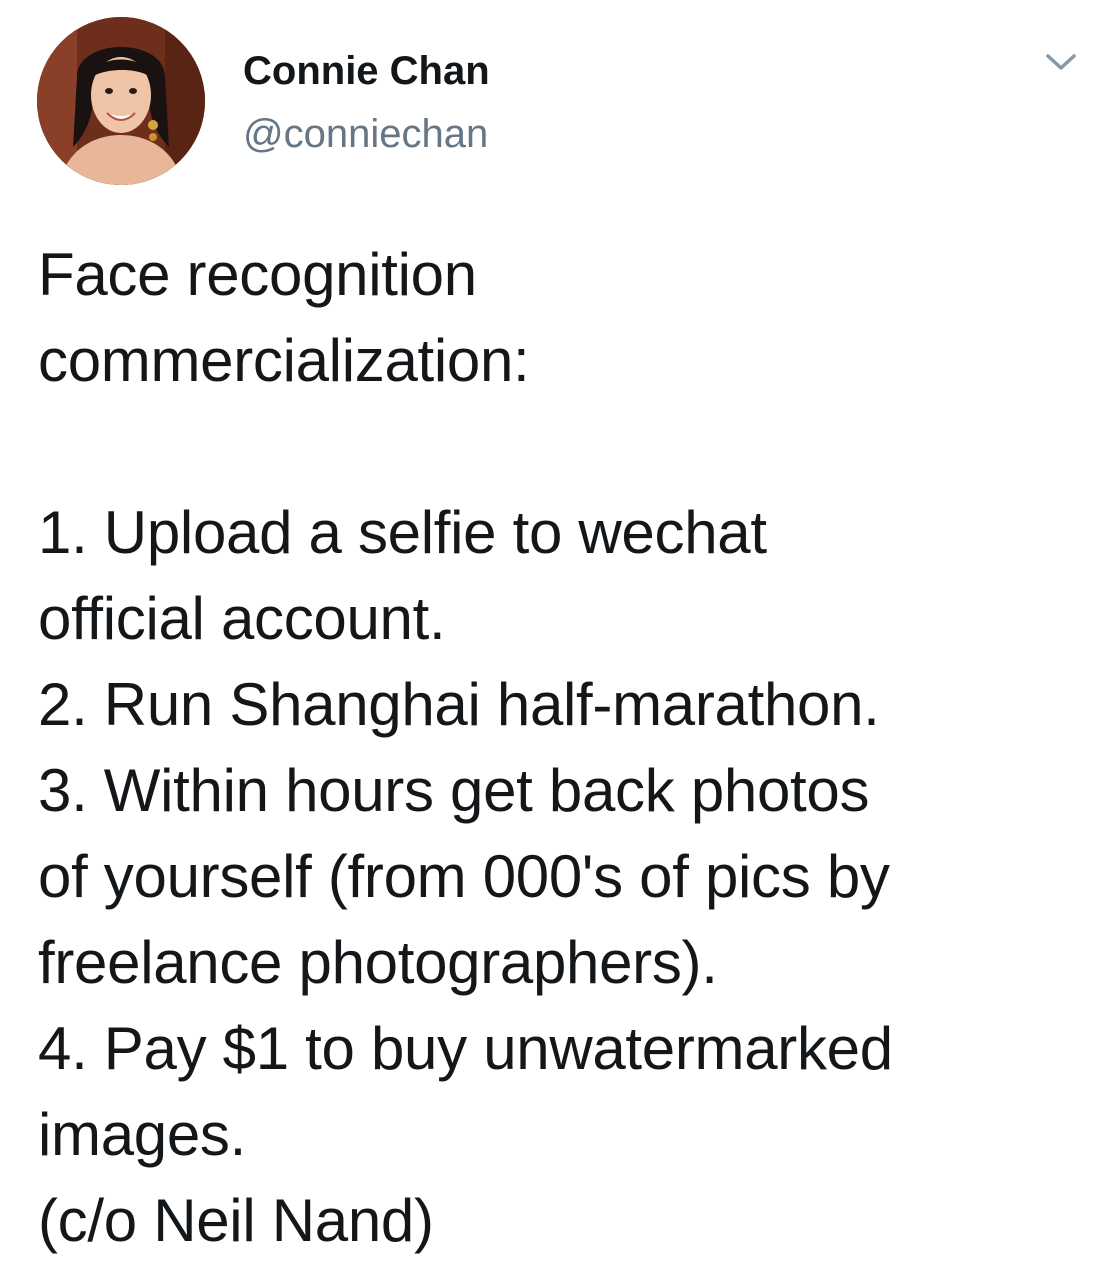 The height and width of the screenshot is (1280, 1119). What do you see at coordinates (464, 876) in the screenshot?
I see `tweet-line: of yourself (from 000's of pics by` at bounding box center [464, 876].